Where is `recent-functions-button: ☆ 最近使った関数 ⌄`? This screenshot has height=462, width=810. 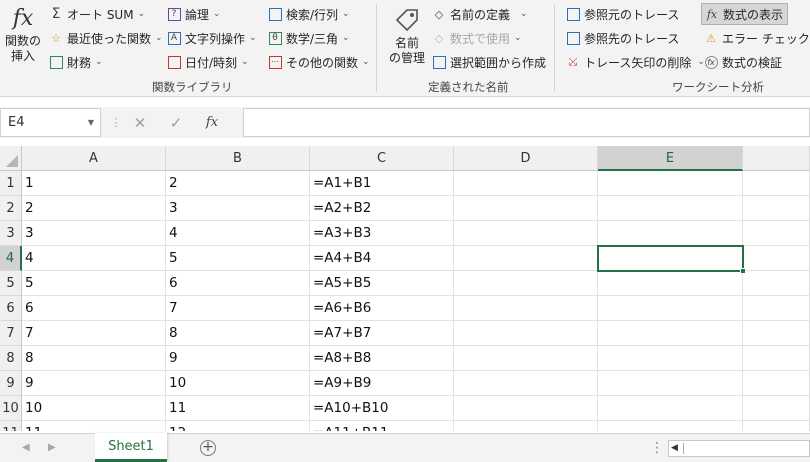 recent-functions-button: ☆ 最近使った関数 ⌄ is located at coordinates (105, 38).